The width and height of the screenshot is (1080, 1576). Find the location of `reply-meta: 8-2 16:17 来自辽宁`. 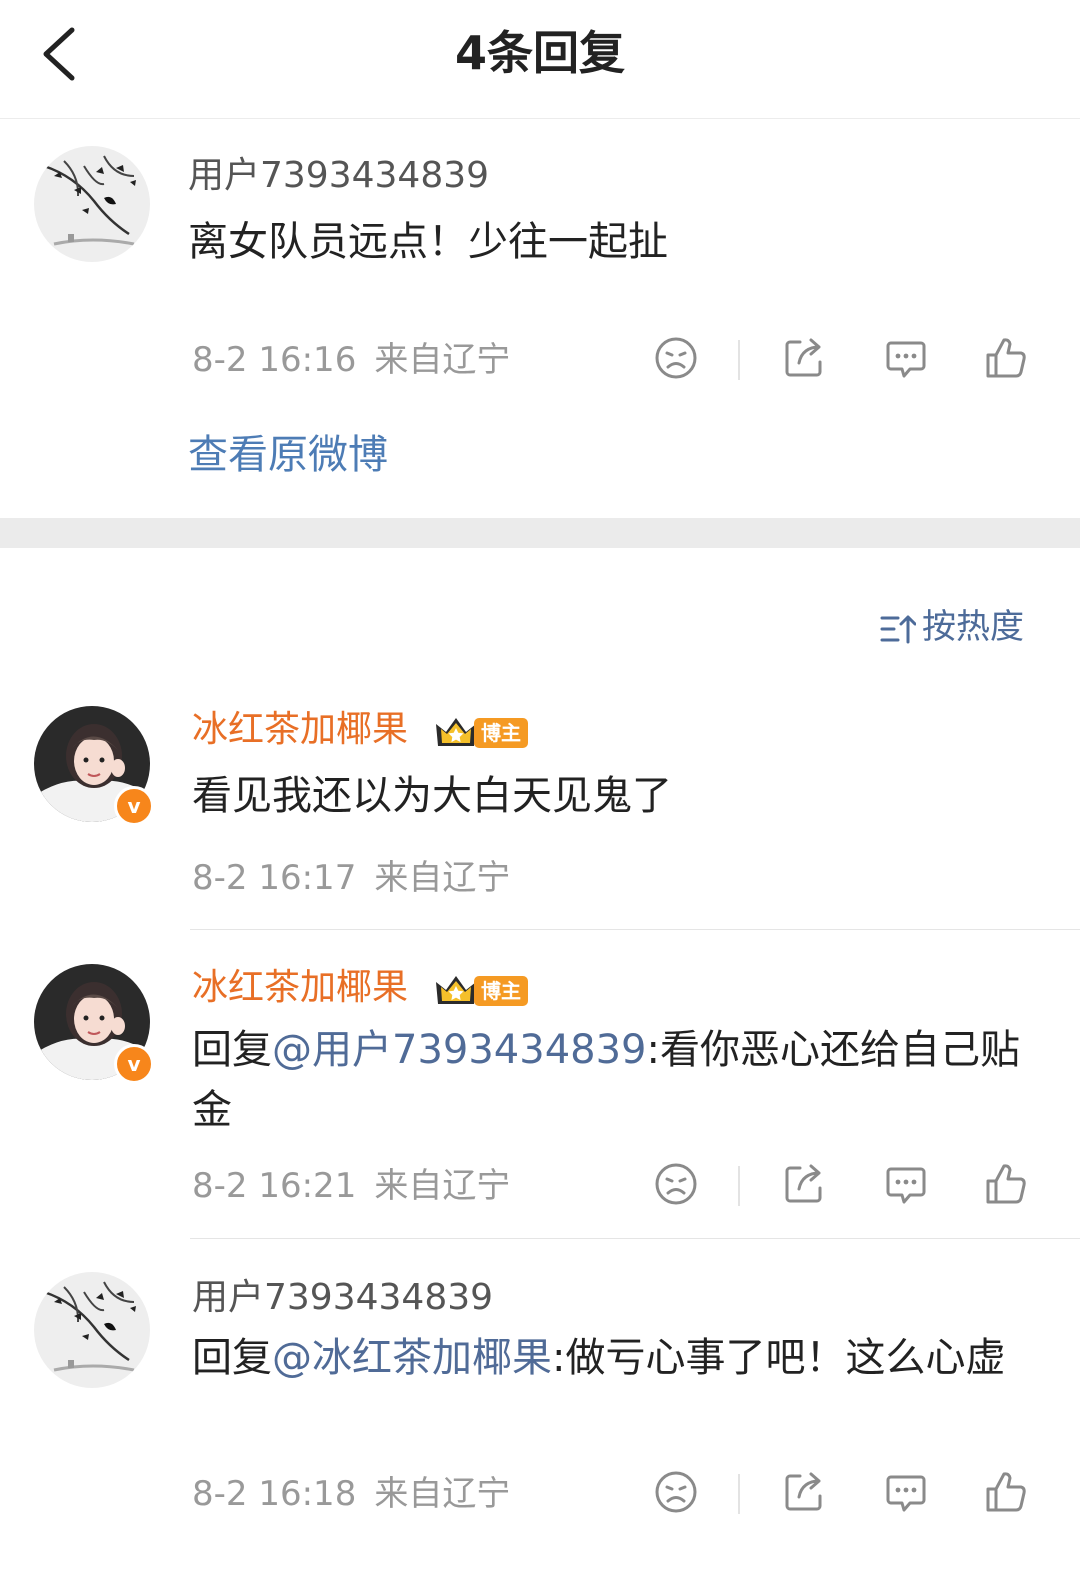

reply-meta: 8-2 16:17 来自辽宁 is located at coordinates (351, 878).